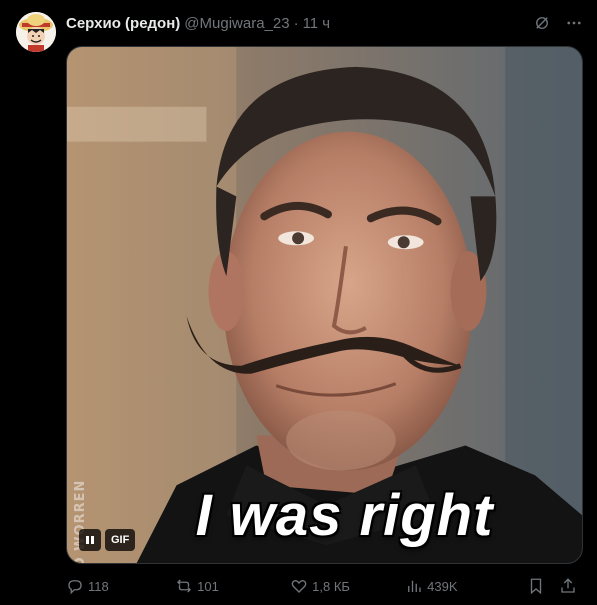  I want to click on views-icon, so click(414, 586).